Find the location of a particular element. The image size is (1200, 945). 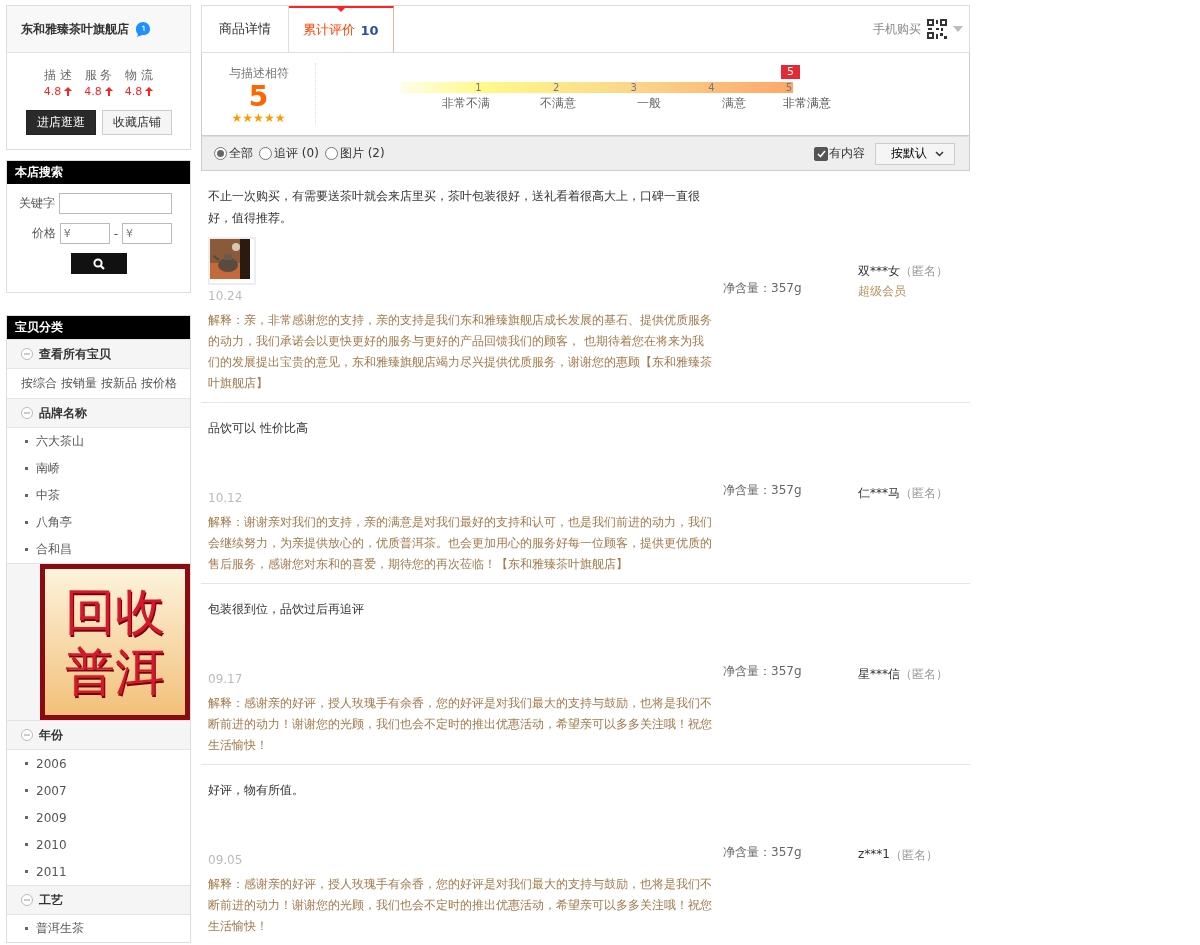

category-title: 工艺 is located at coordinates (51, 900).